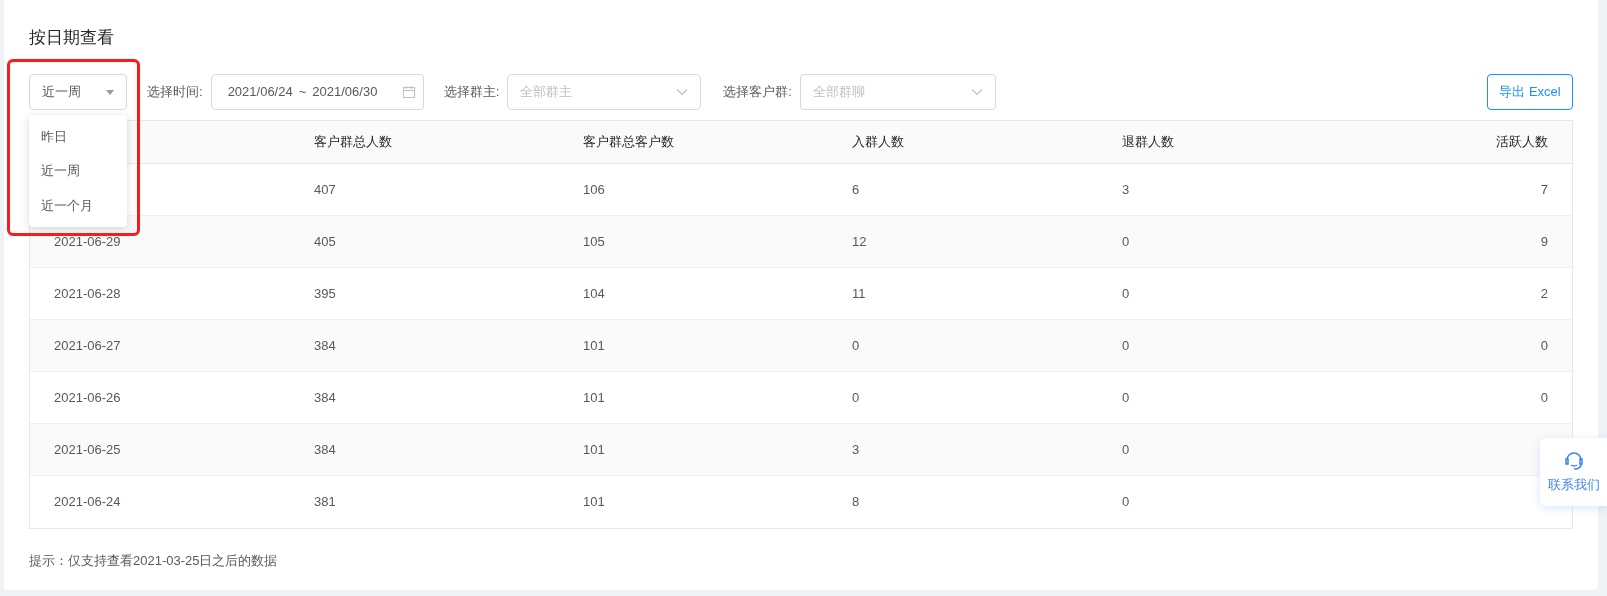 This screenshot has height=596, width=1607. What do you see at coordinates (878, 142) in the screenshot?
I see `column-header: 入群人数` at bounding box center [878, 142].